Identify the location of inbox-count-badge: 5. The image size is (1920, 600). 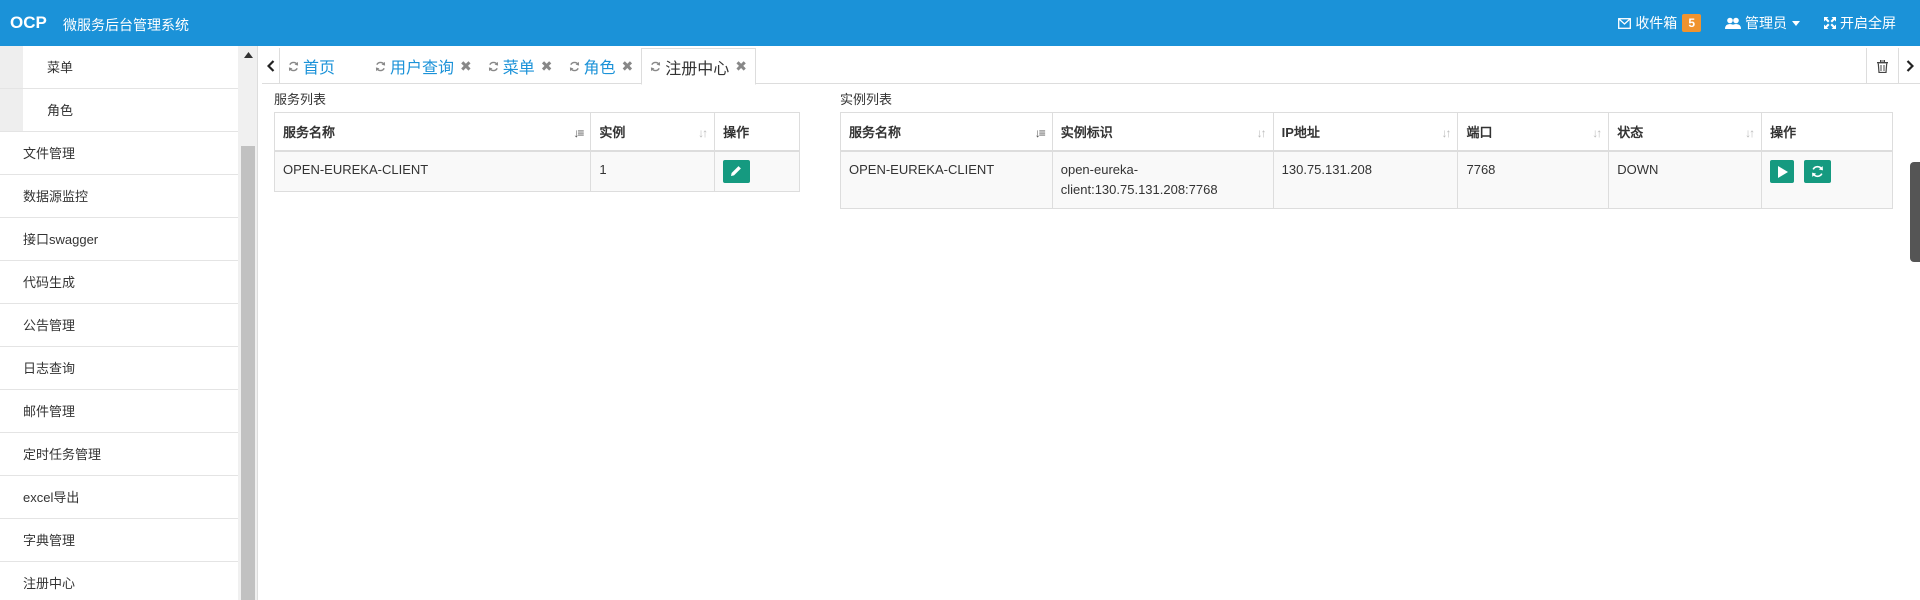
(1691, 23).